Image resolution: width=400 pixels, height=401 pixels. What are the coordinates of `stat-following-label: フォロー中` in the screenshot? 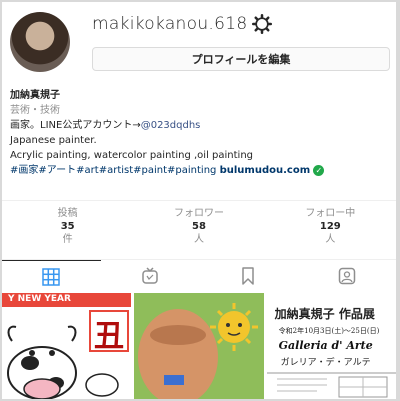 It's located at (330, 213).